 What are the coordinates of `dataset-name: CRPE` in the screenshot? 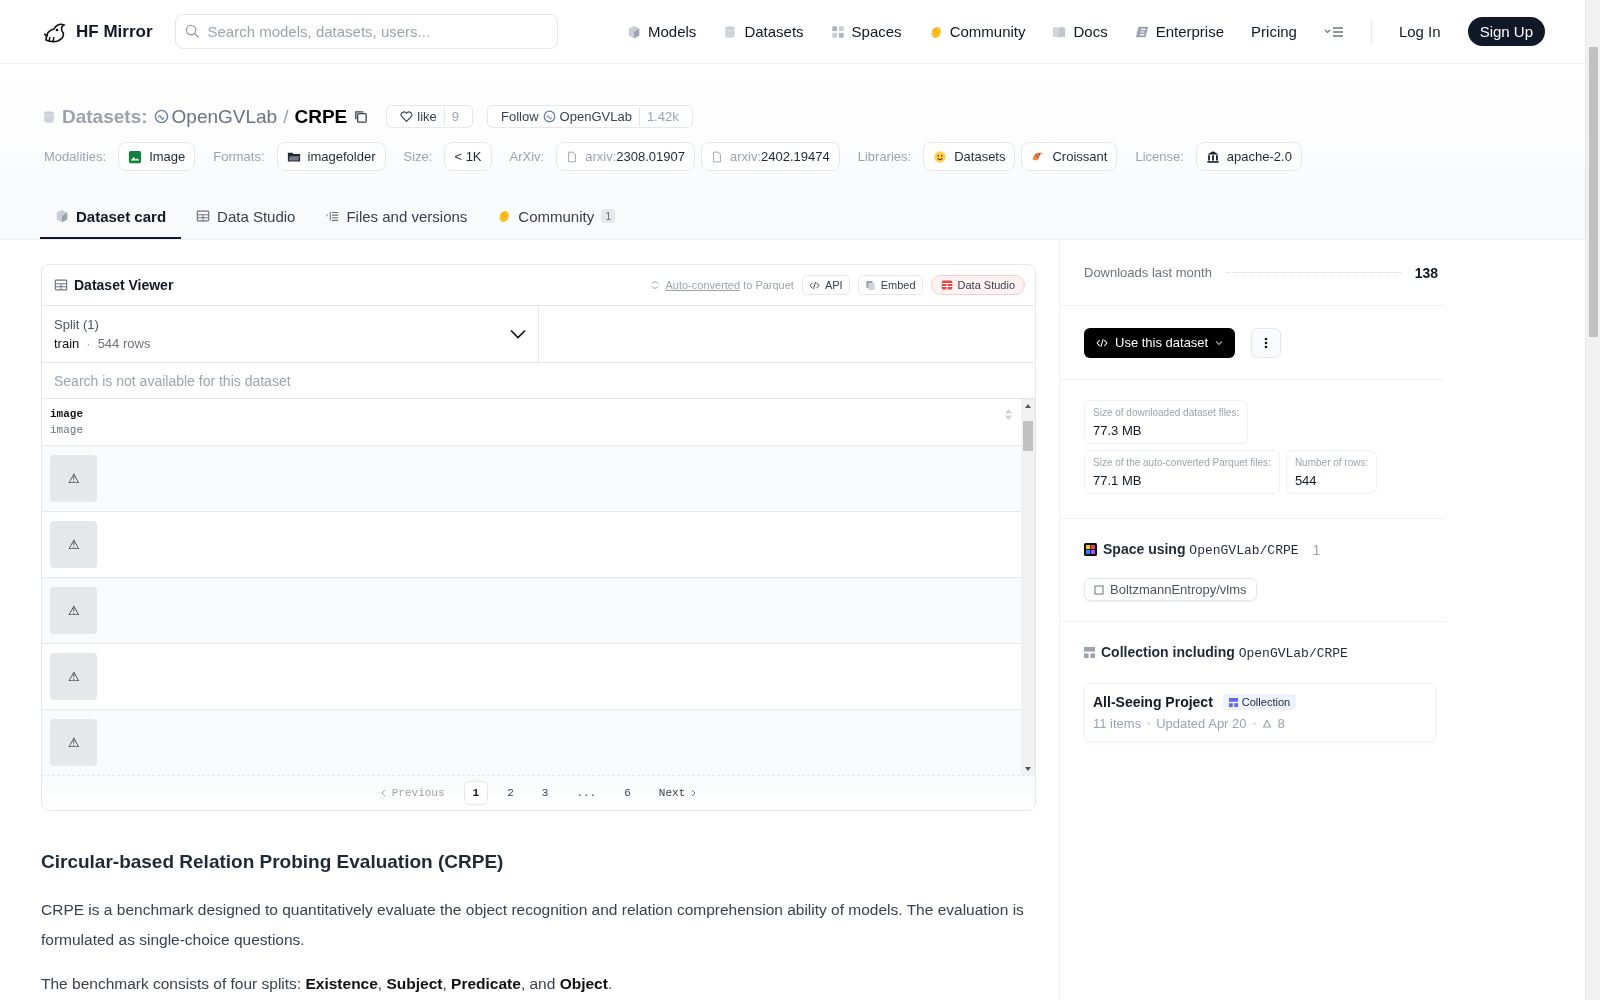 It's located at (321, 116).